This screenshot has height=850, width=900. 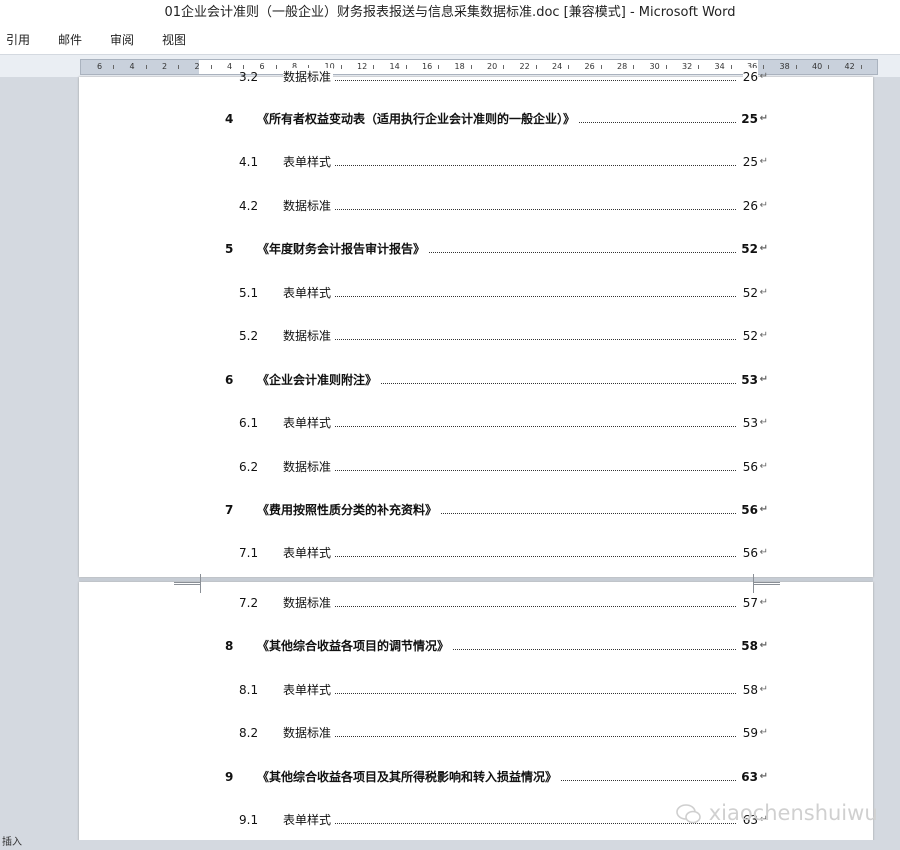 I want to click on toc-chapter-entry: 9 《其他综合收益各项目及其所得税影响和转入损益情况》 63 ↵, so click(x=496, y=777).